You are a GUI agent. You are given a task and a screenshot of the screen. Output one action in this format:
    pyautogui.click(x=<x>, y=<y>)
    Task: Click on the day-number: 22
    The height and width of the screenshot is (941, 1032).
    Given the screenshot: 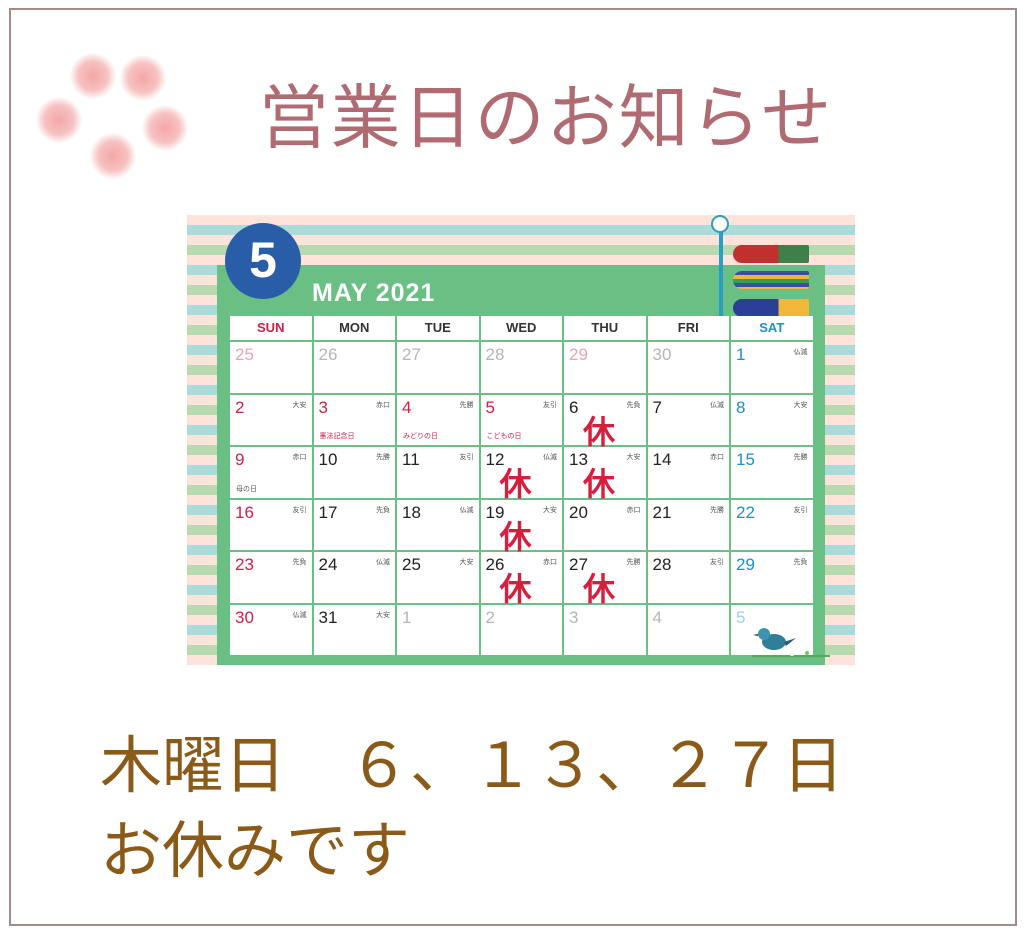 What is the action you would take?
    pyautogui.click(x=745, y=512)
    